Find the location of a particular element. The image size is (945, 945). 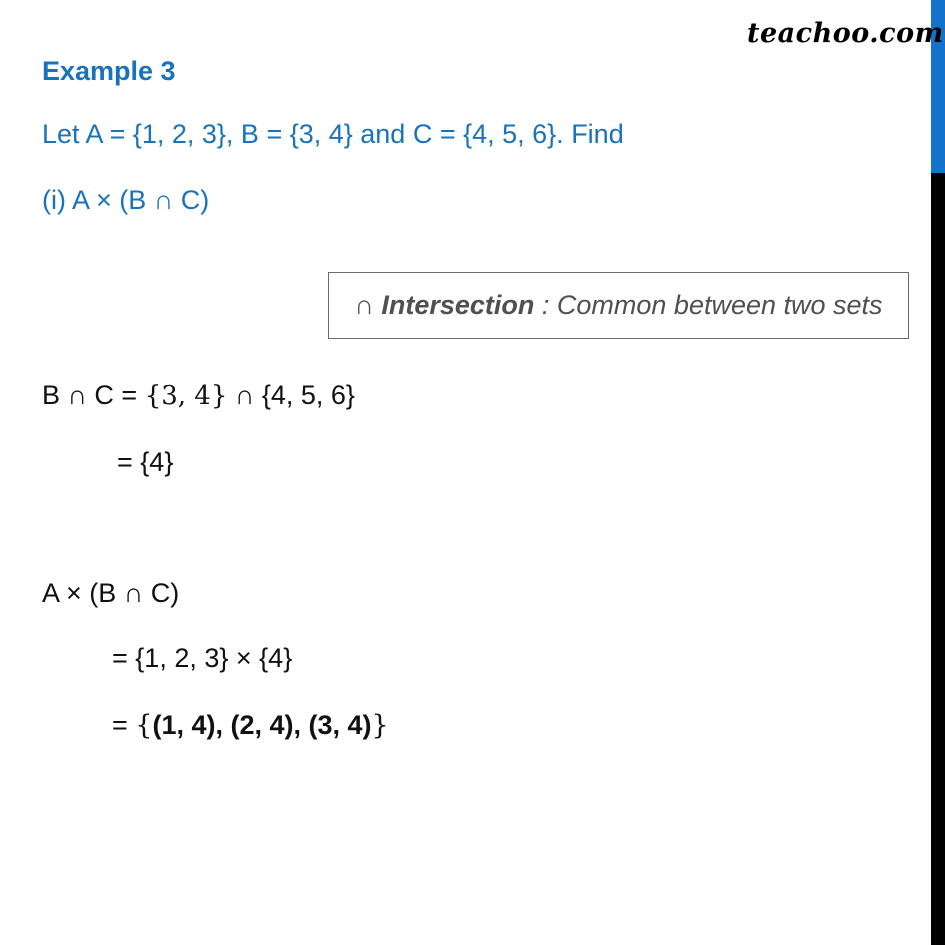

answer-pairs: (1, 4), (2, 4), (3, 4) is located at coordinates (262, 725).